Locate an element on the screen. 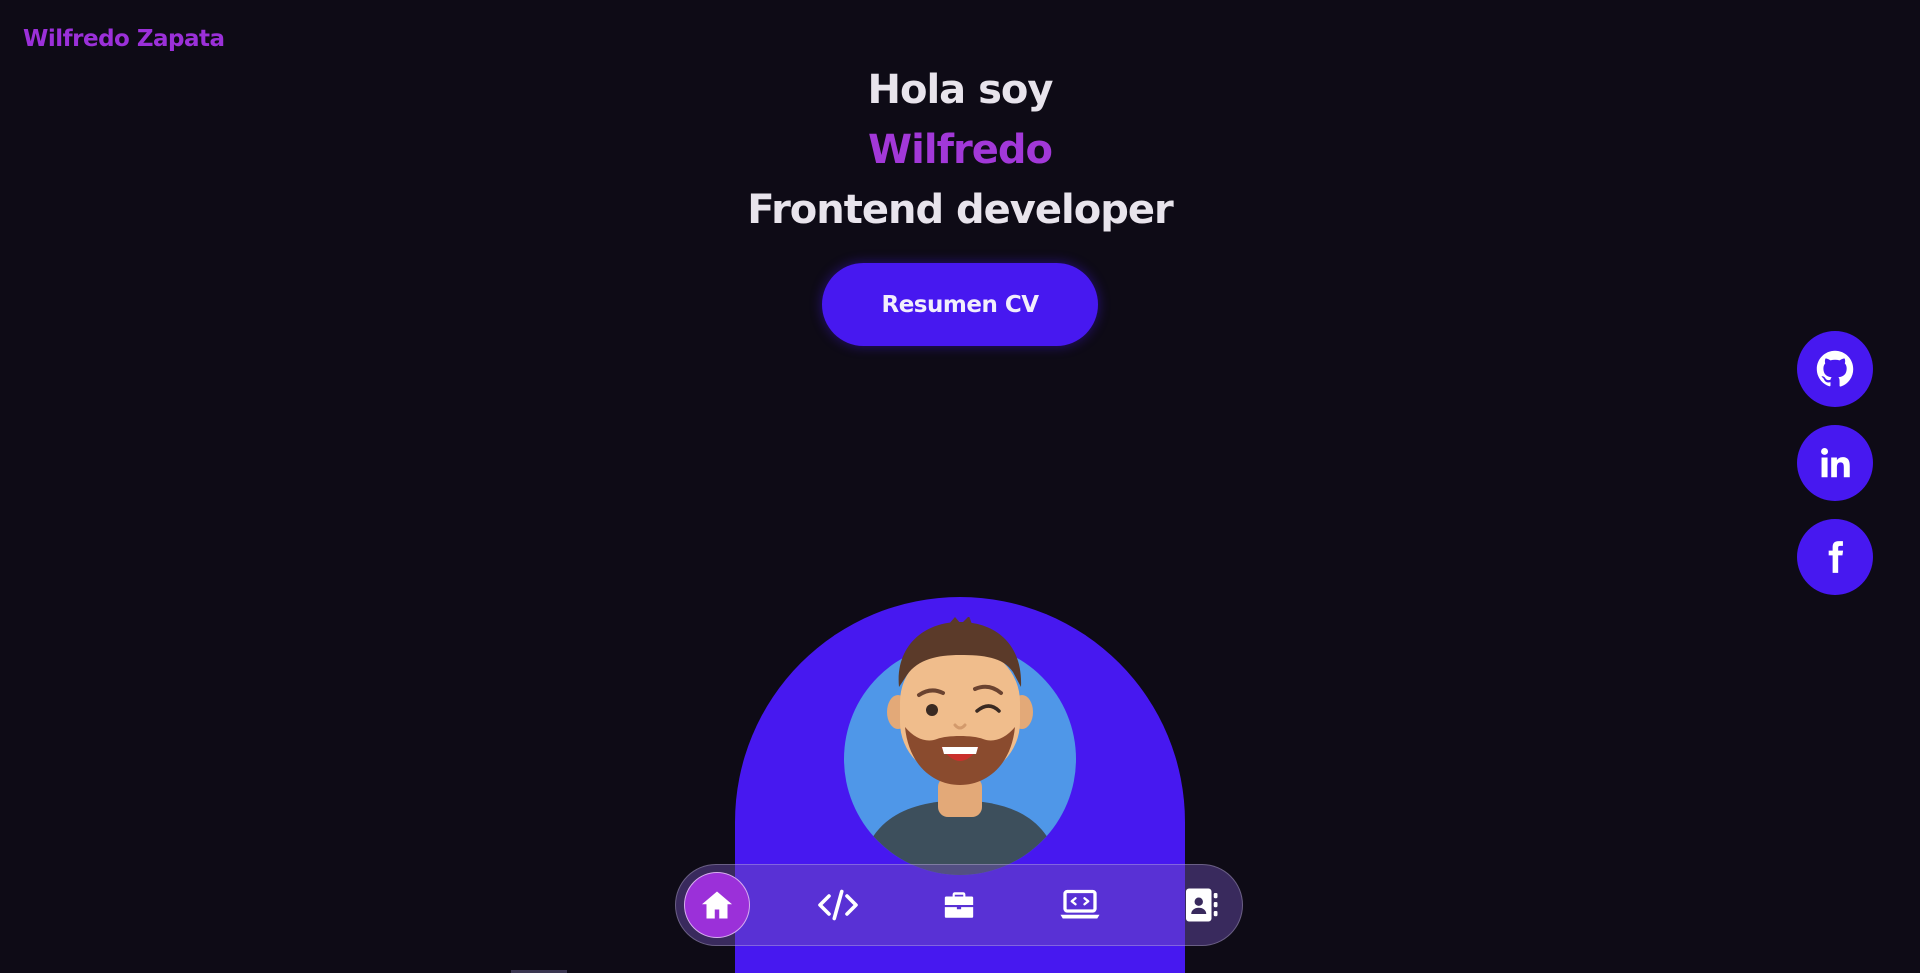 Image resolution: width=1920 pixels, height=973 pixels. bottom-nav is located at coordinates (959, 905).